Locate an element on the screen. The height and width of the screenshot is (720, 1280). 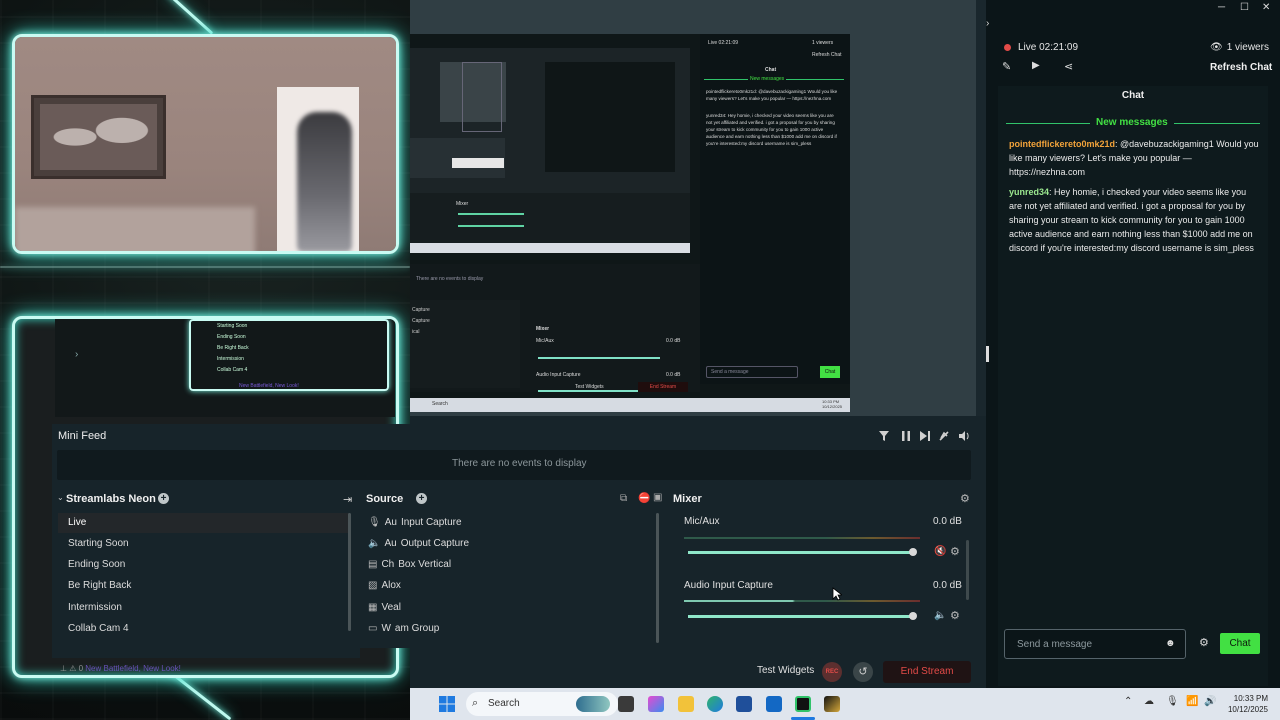
nested-scene: Be Right Back is located at coordinates (233, 348).